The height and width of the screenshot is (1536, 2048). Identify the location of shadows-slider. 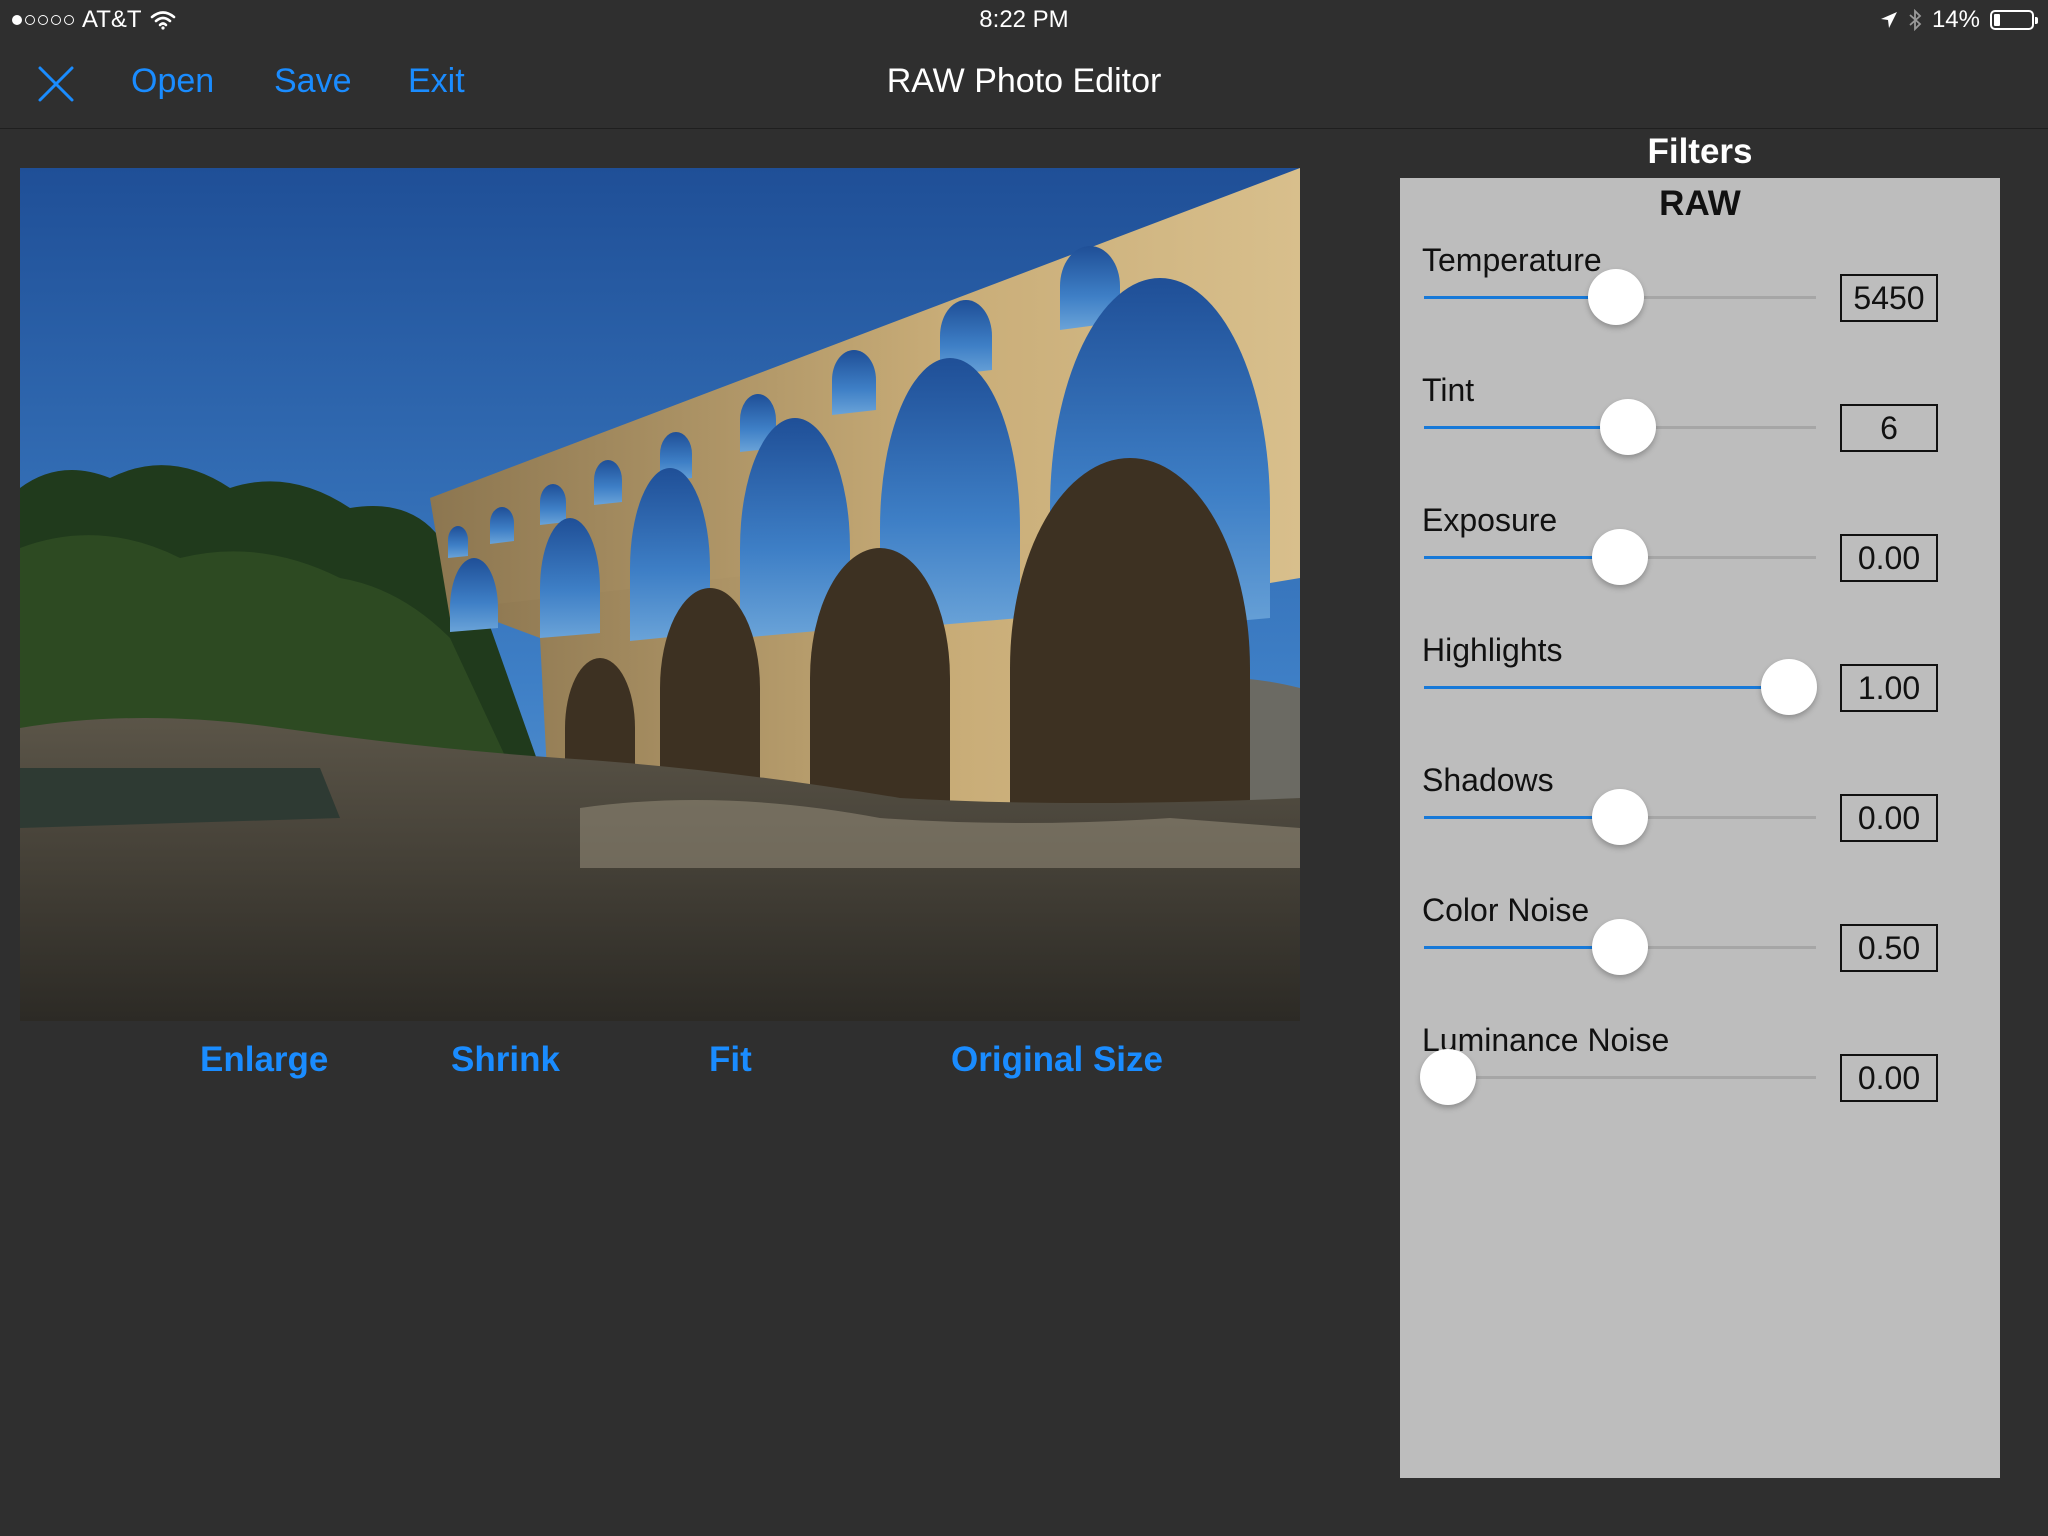
(1620, 817).